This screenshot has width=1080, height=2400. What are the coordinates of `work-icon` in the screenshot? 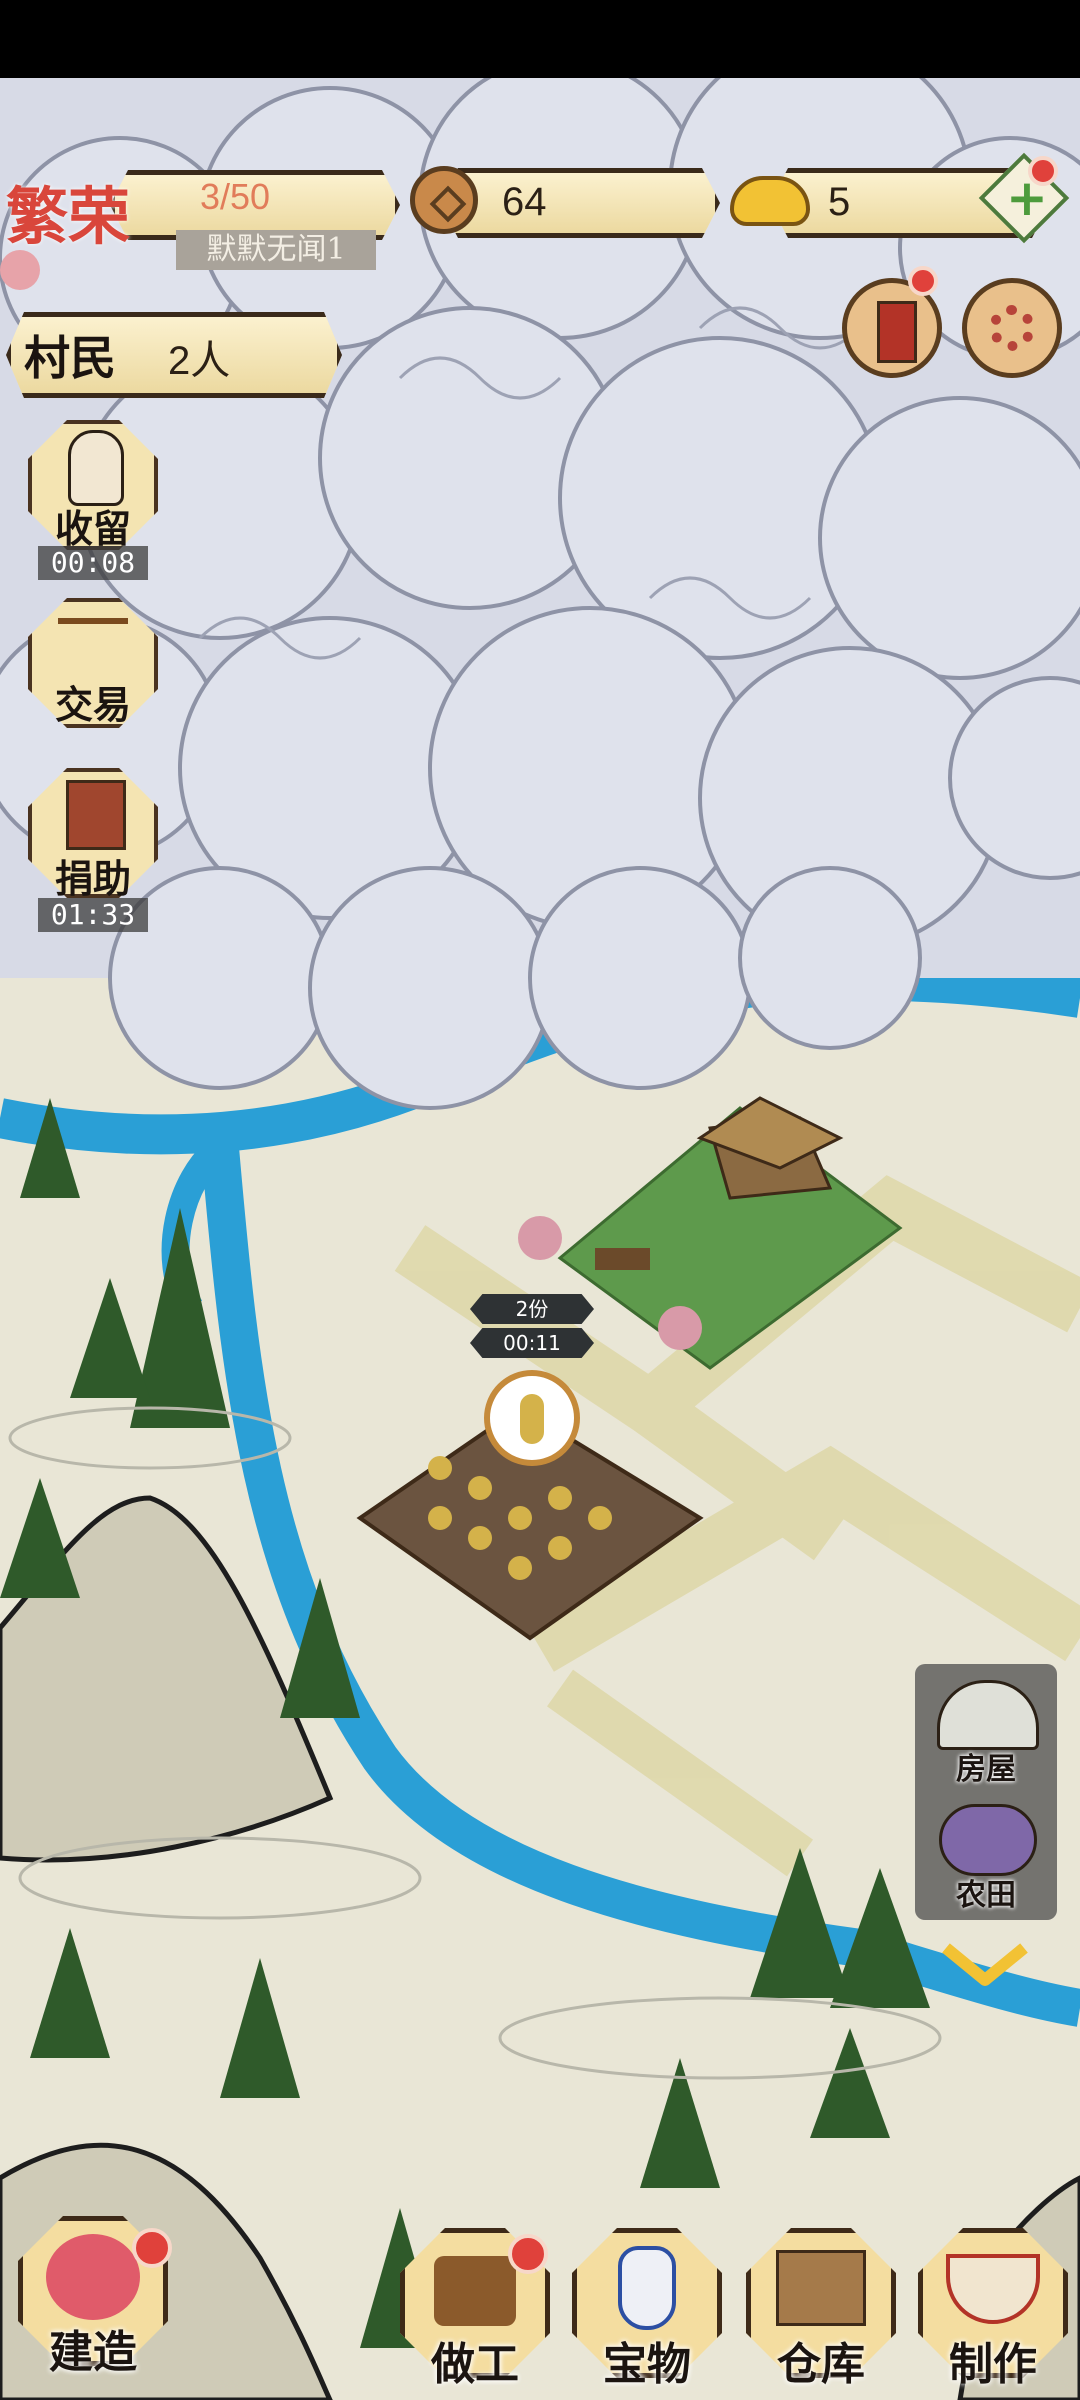 It's located at (475, 2291).